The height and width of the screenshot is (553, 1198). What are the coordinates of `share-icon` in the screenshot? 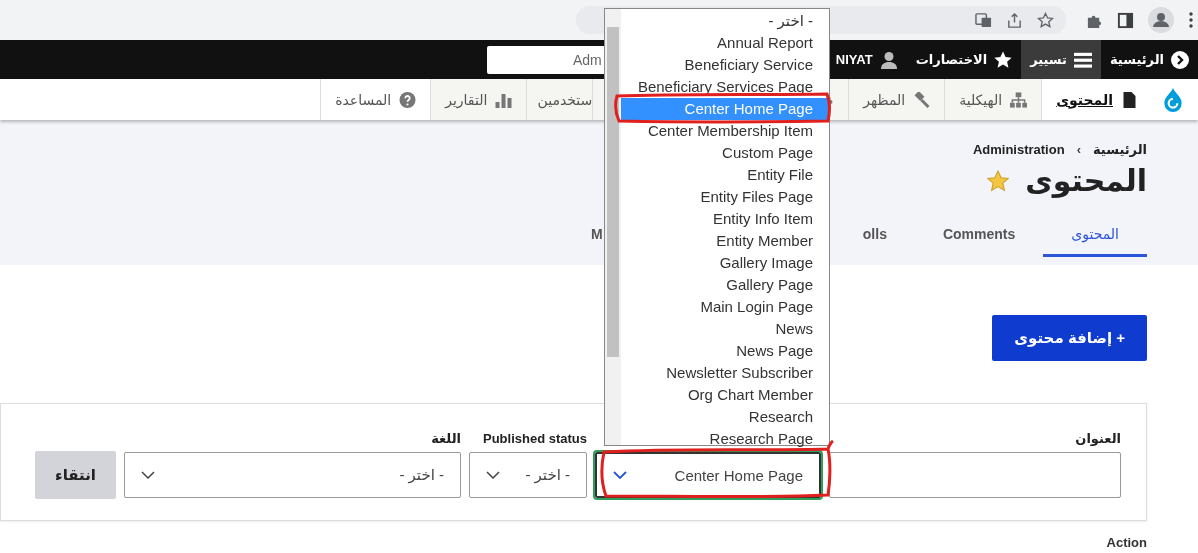 It's located at (1014, 20).